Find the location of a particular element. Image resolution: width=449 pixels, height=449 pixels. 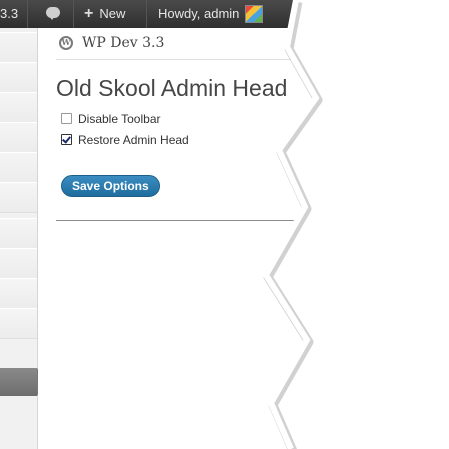

header-howdy-label: Howdy, admin is located at coordinates (383, 44).